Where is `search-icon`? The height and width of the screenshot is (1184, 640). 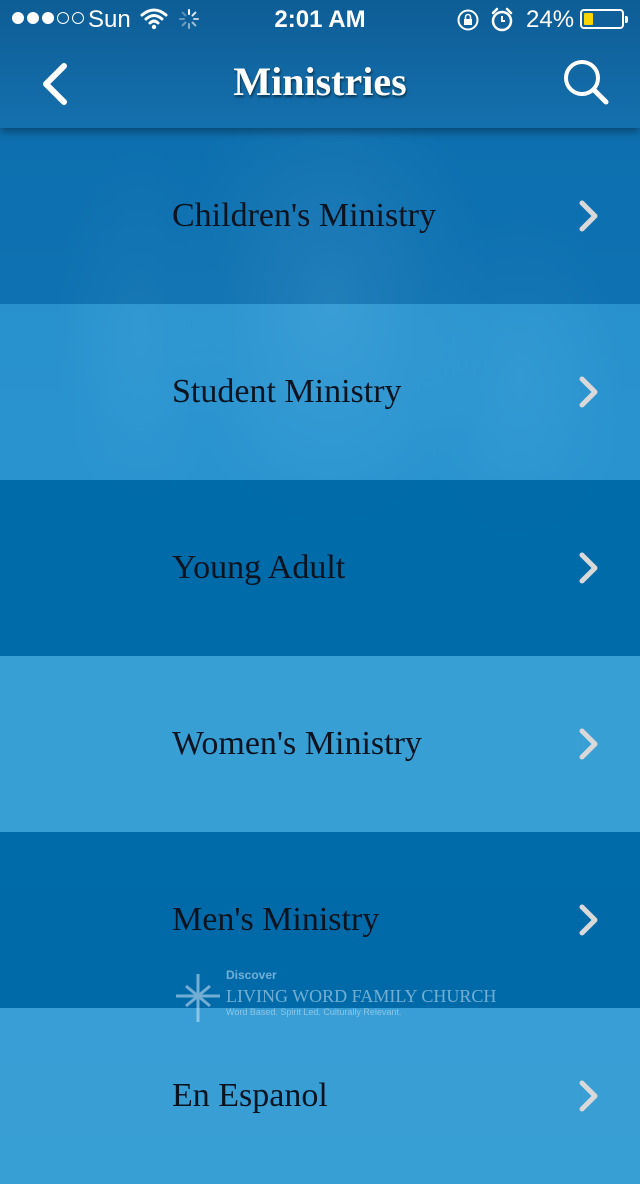 search-icon is located at coordinates (586, 82).